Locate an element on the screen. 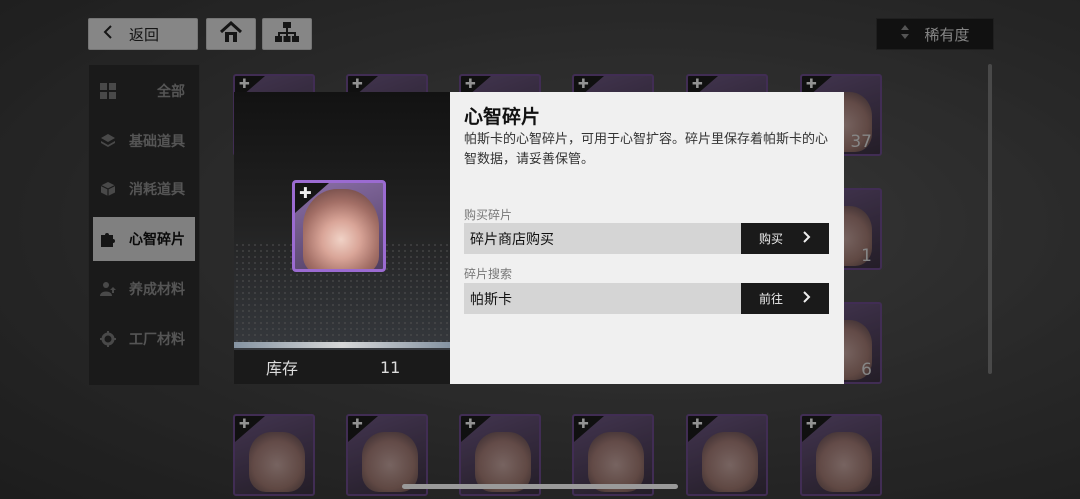 The width and height of the screenshot is (1080, 499). character-portrait: ✚ is located at coordinates (339, 226).